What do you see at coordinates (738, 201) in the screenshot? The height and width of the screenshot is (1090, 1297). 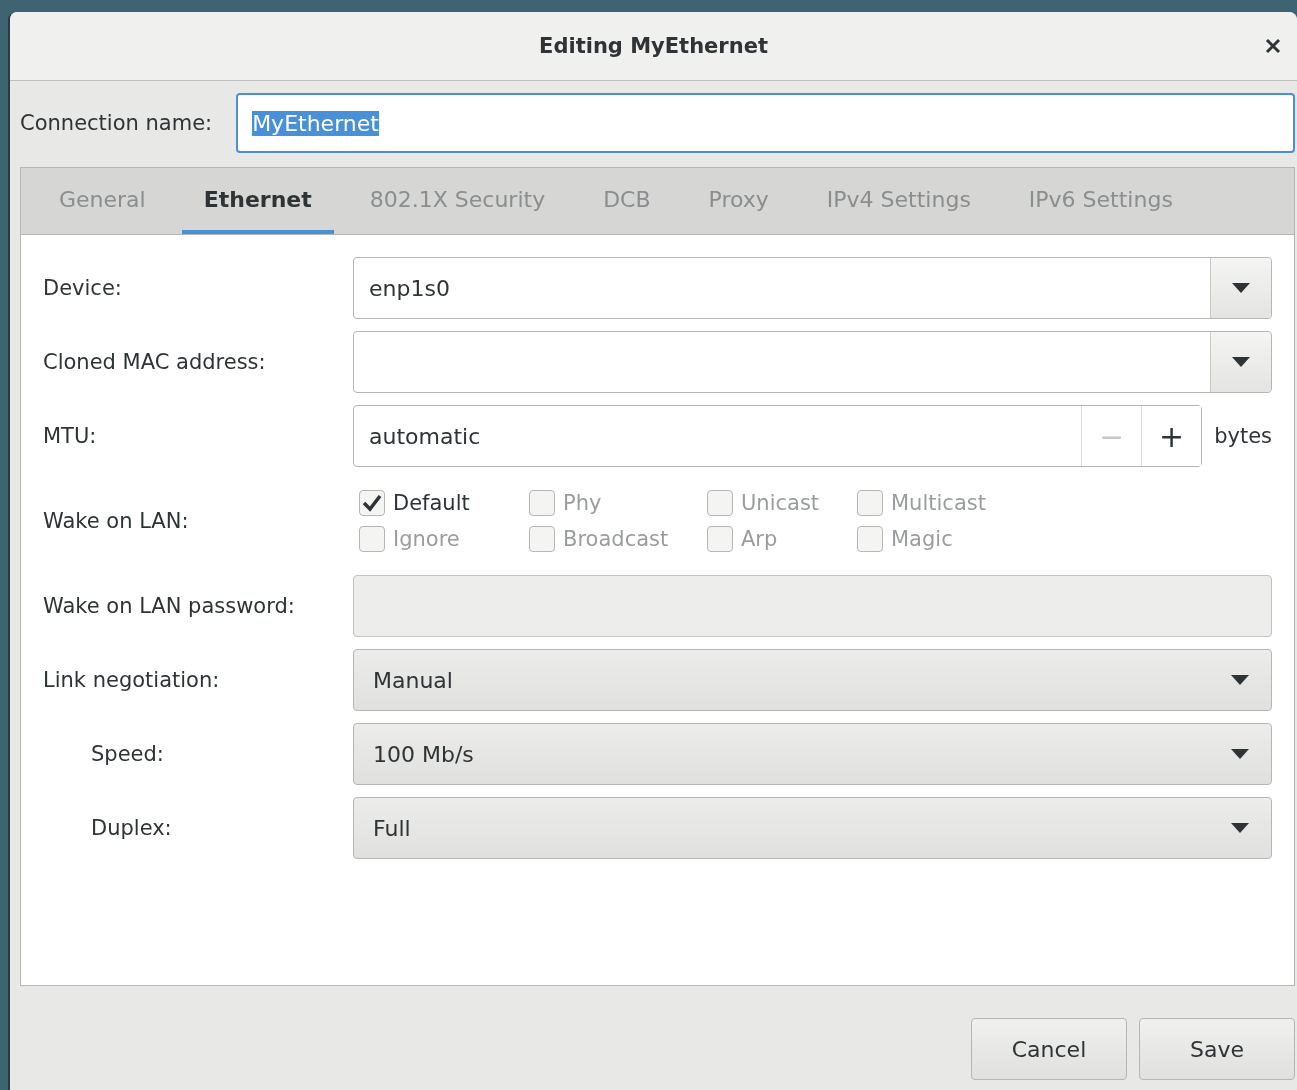 I see `tab: Proxy` at bounding box center [738, 201].